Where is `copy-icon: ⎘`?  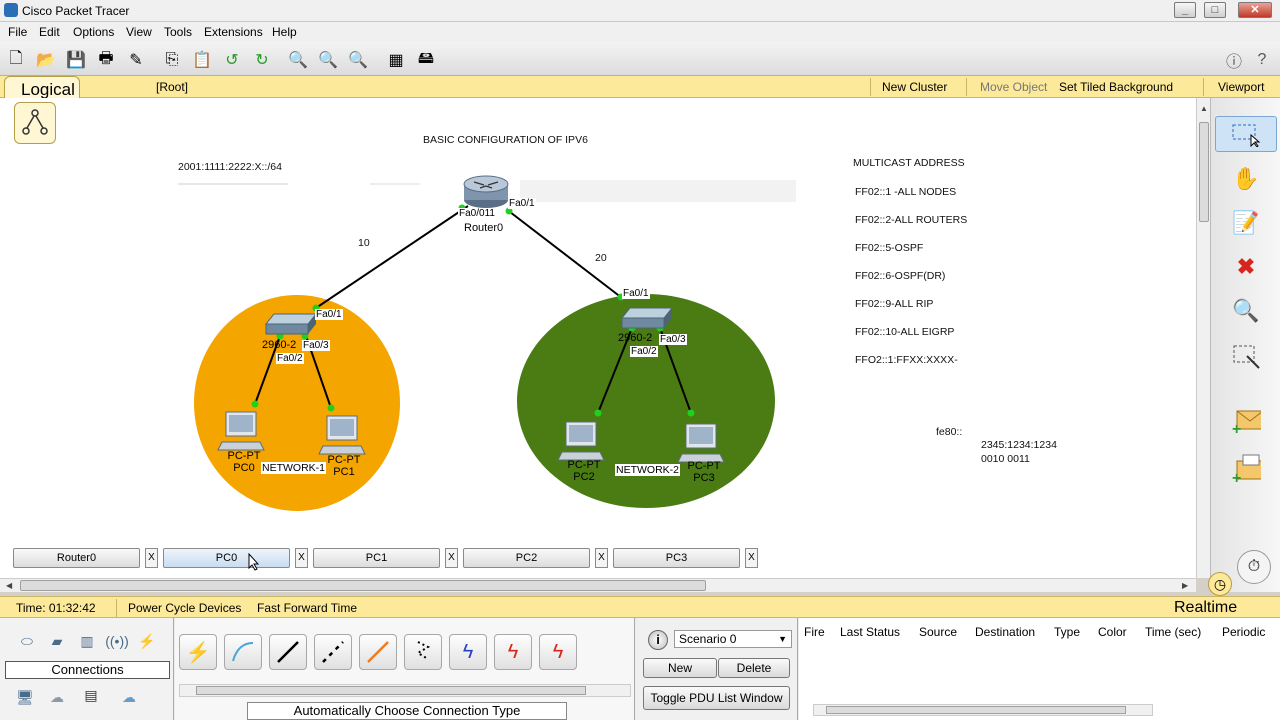
copy-icon: ⎘ is located at coordinates (172, 60).